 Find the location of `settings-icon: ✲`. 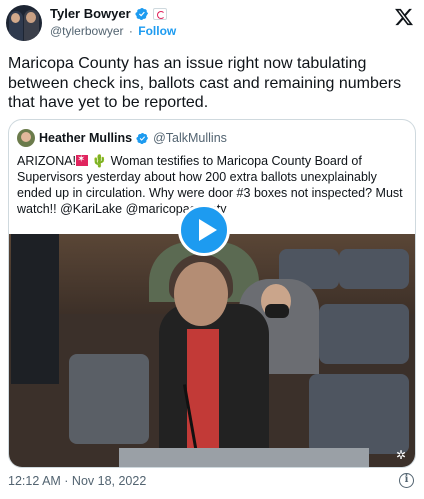

settings-icon: ✲ is located at coordinates (402, 455).